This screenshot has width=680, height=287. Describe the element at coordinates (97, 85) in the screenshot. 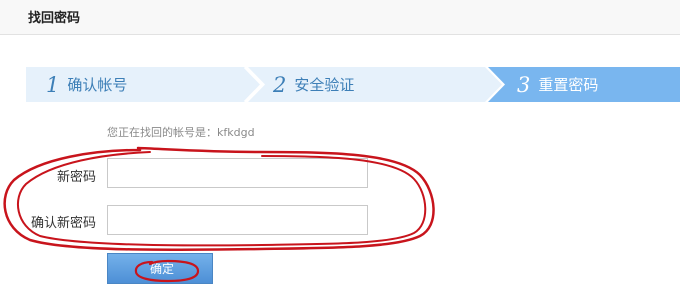

I see `step-1-label: 确认帐号` at that location.